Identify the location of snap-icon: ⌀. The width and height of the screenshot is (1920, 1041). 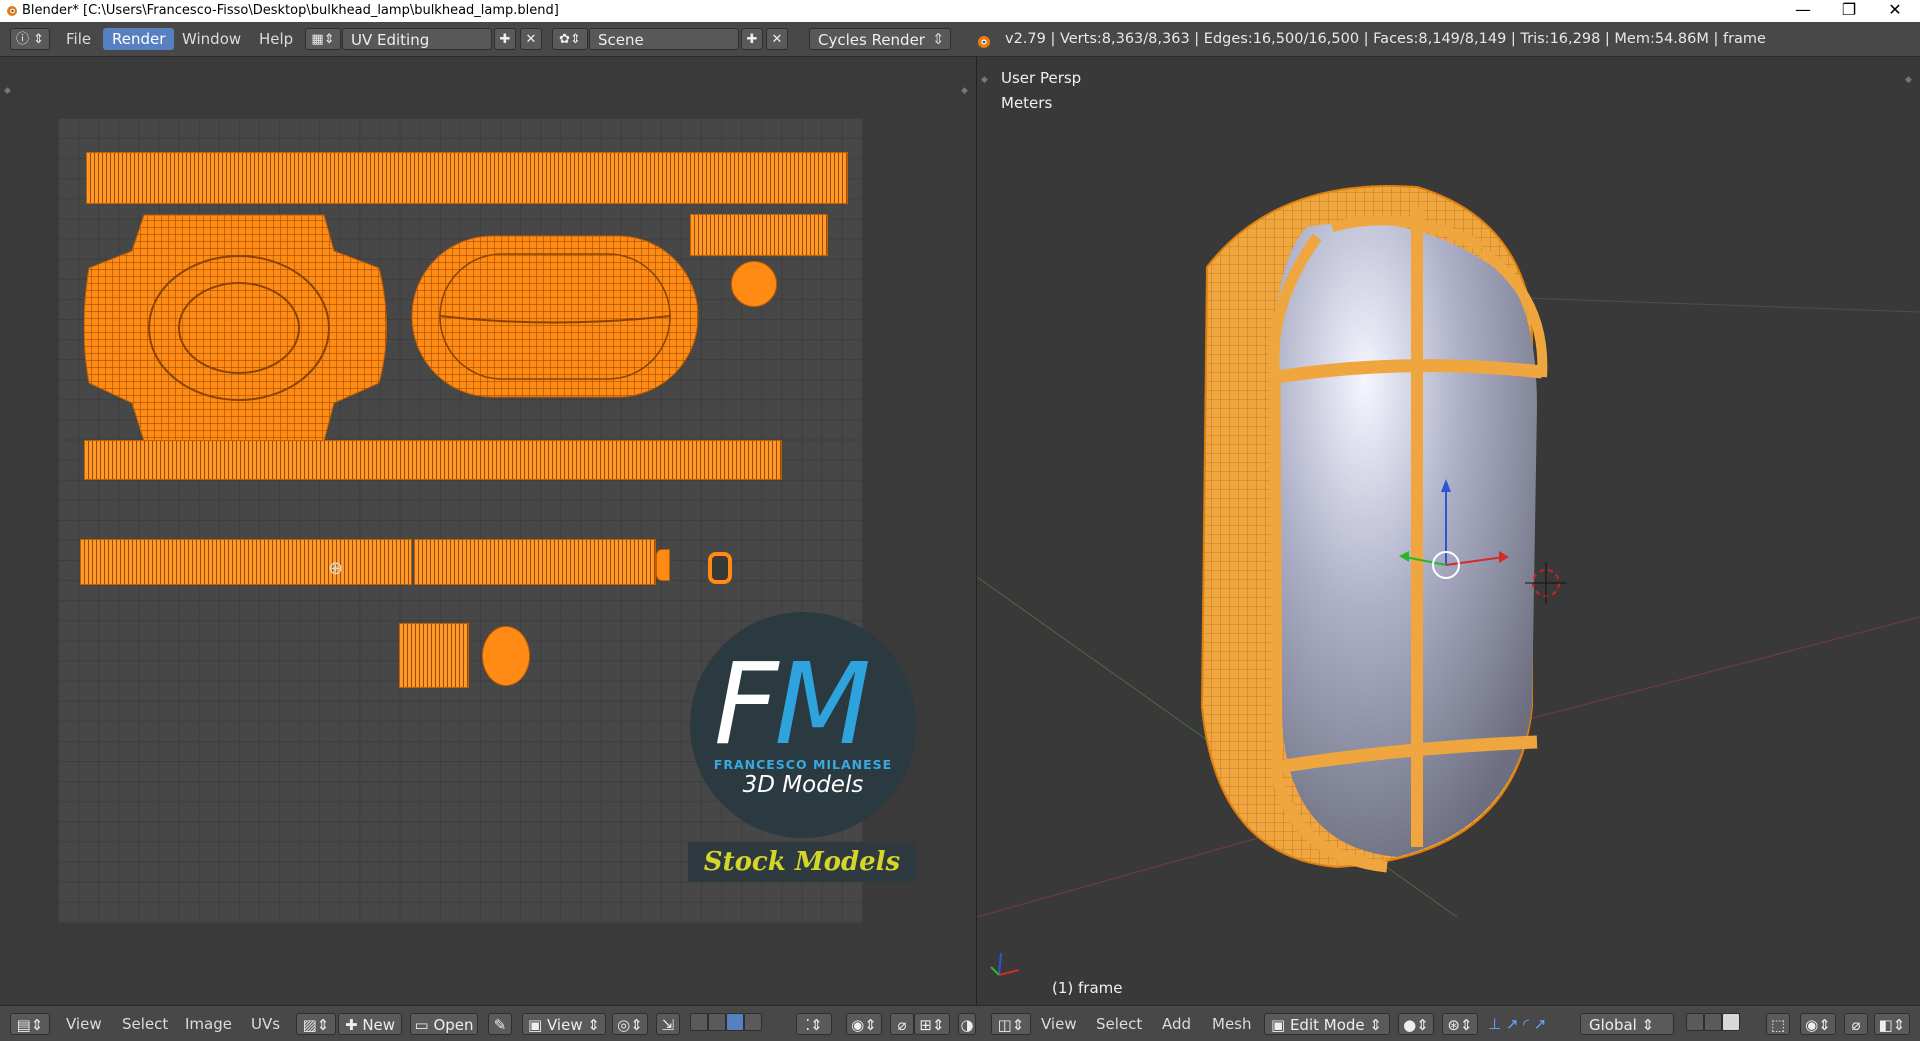
(902, 1024).